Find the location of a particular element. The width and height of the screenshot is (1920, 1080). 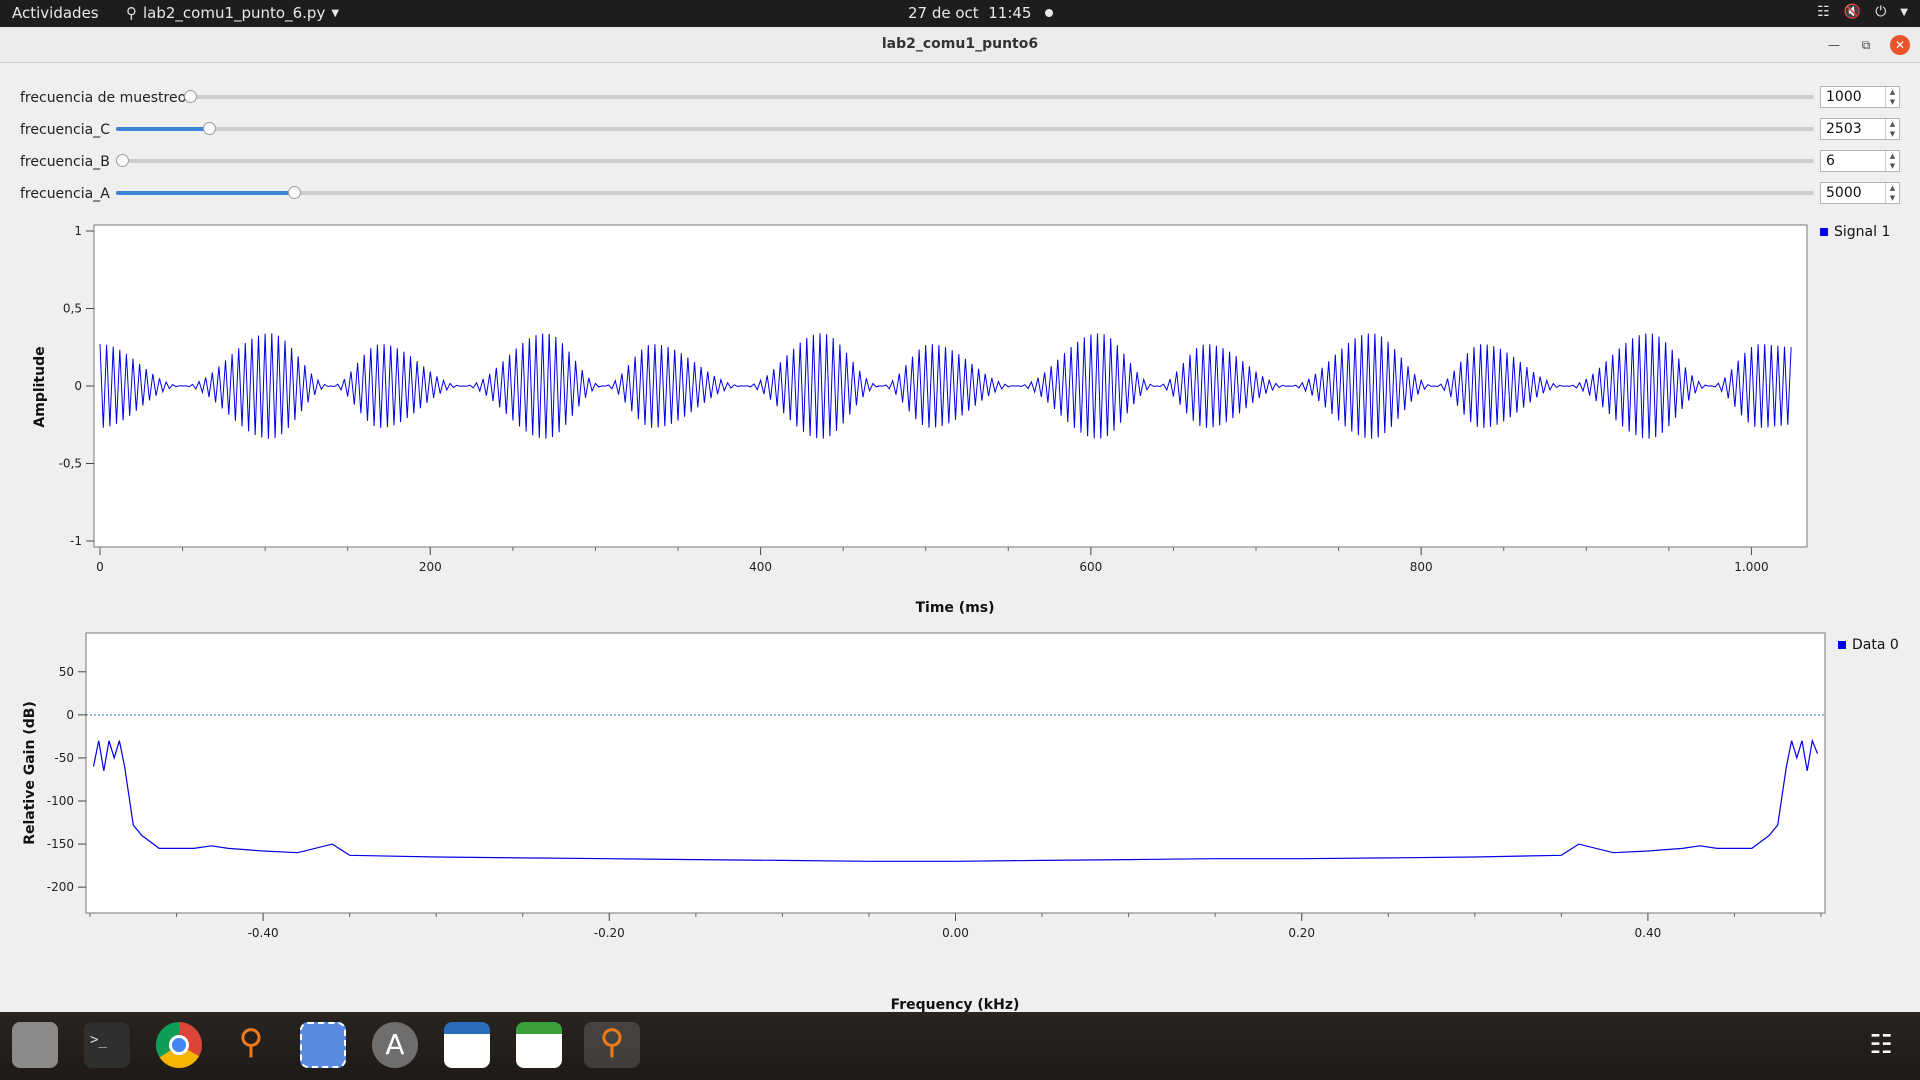

files-icon is located at coordinates (35, 1045).